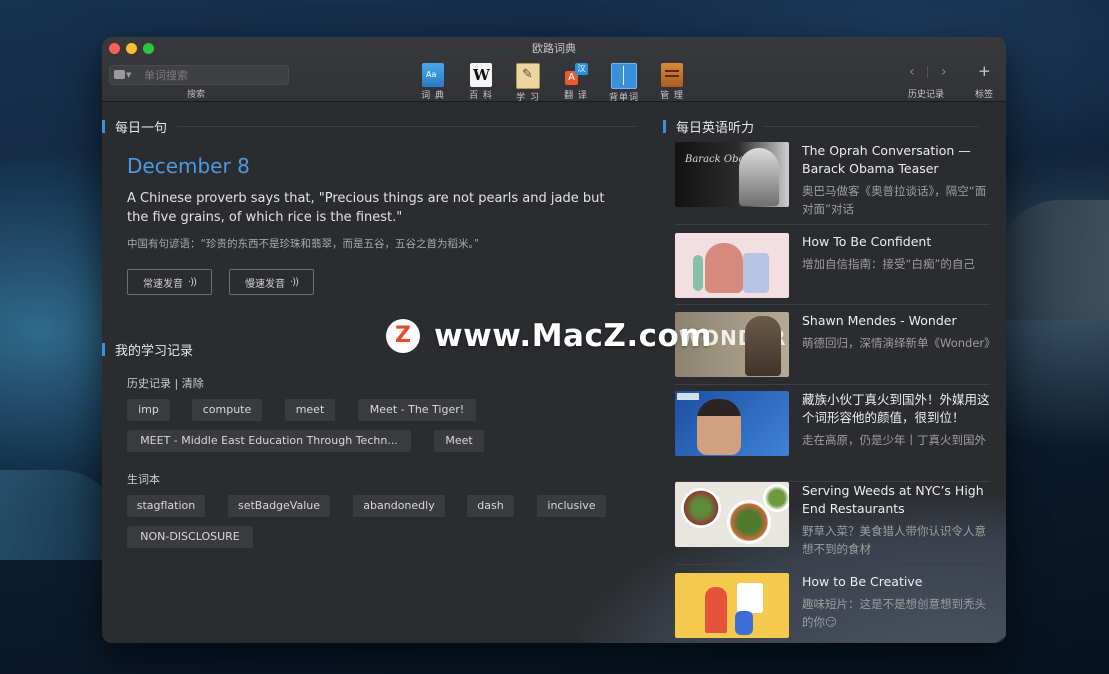  I want to click on search-box: ▼, so click(199, 75).